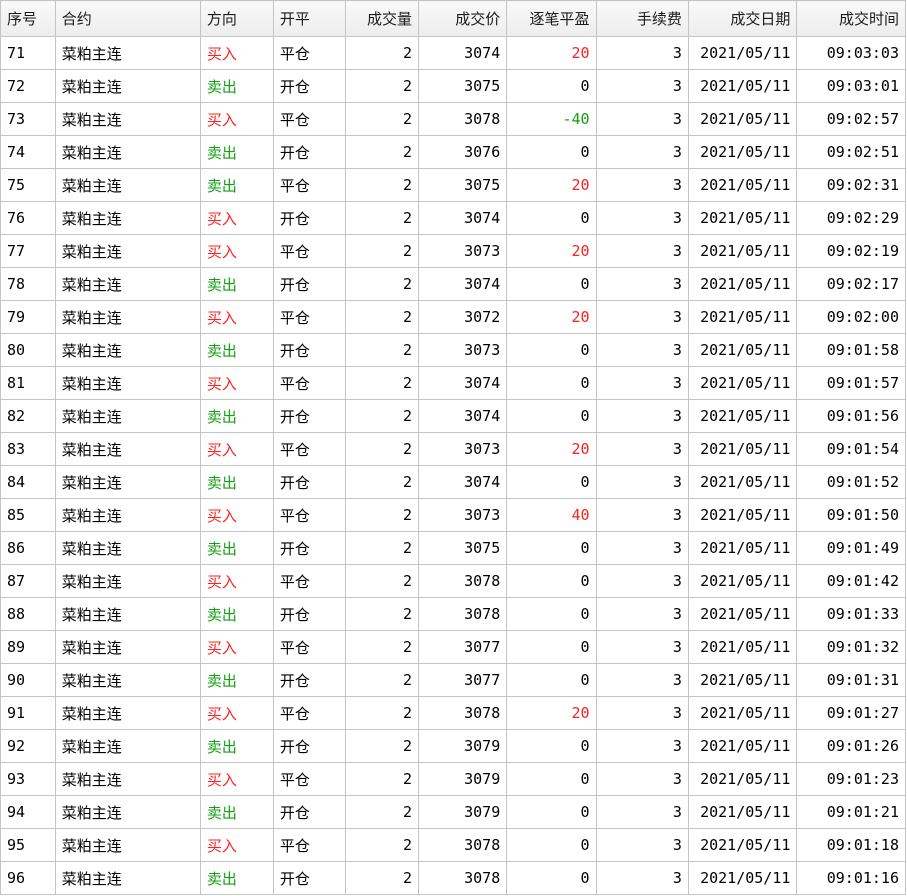 The height and width of the screenshot is (896, 907). I want to click on table-row: 77 菜粕主连 买入 平仓 2 3073 20 3 2021/05/11 09:02:19, so click(453, 251).